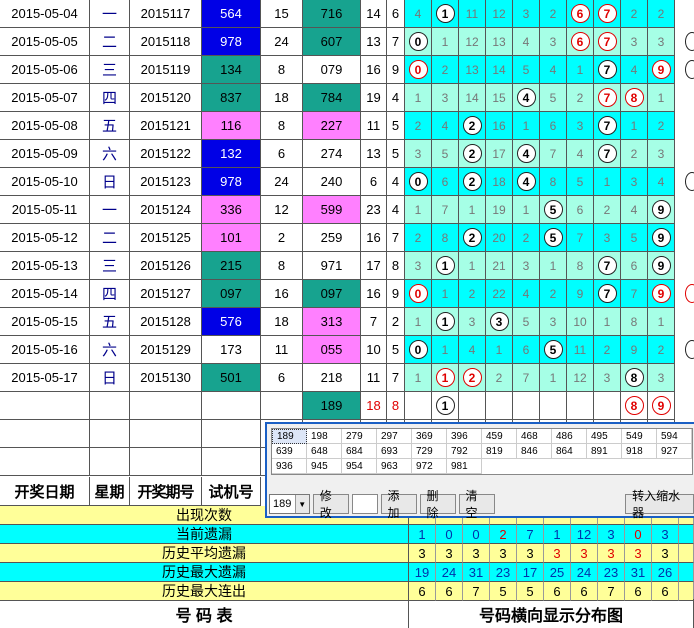 Image resolution: width=694 pixels, height=628 pixels. Describe the element at coordinates (526, 181) in the screenshot. I see `hit-ball: 4` at that location.